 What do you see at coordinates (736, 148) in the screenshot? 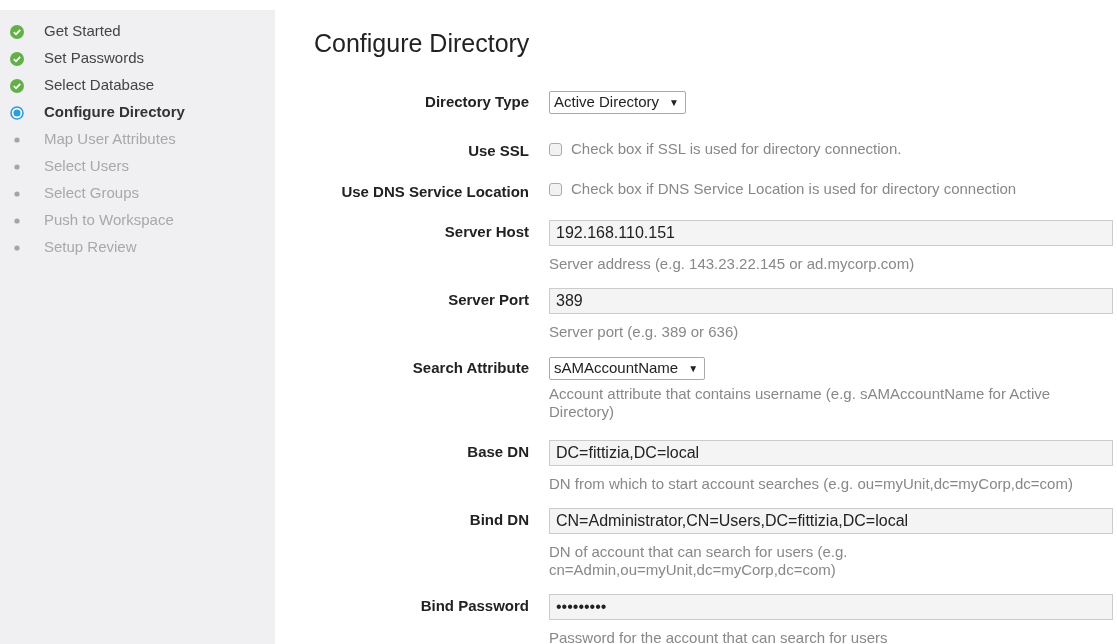
I see `checkbox-label: Check box if SSL is used for directory connection.` at bounding box center [736, 148].